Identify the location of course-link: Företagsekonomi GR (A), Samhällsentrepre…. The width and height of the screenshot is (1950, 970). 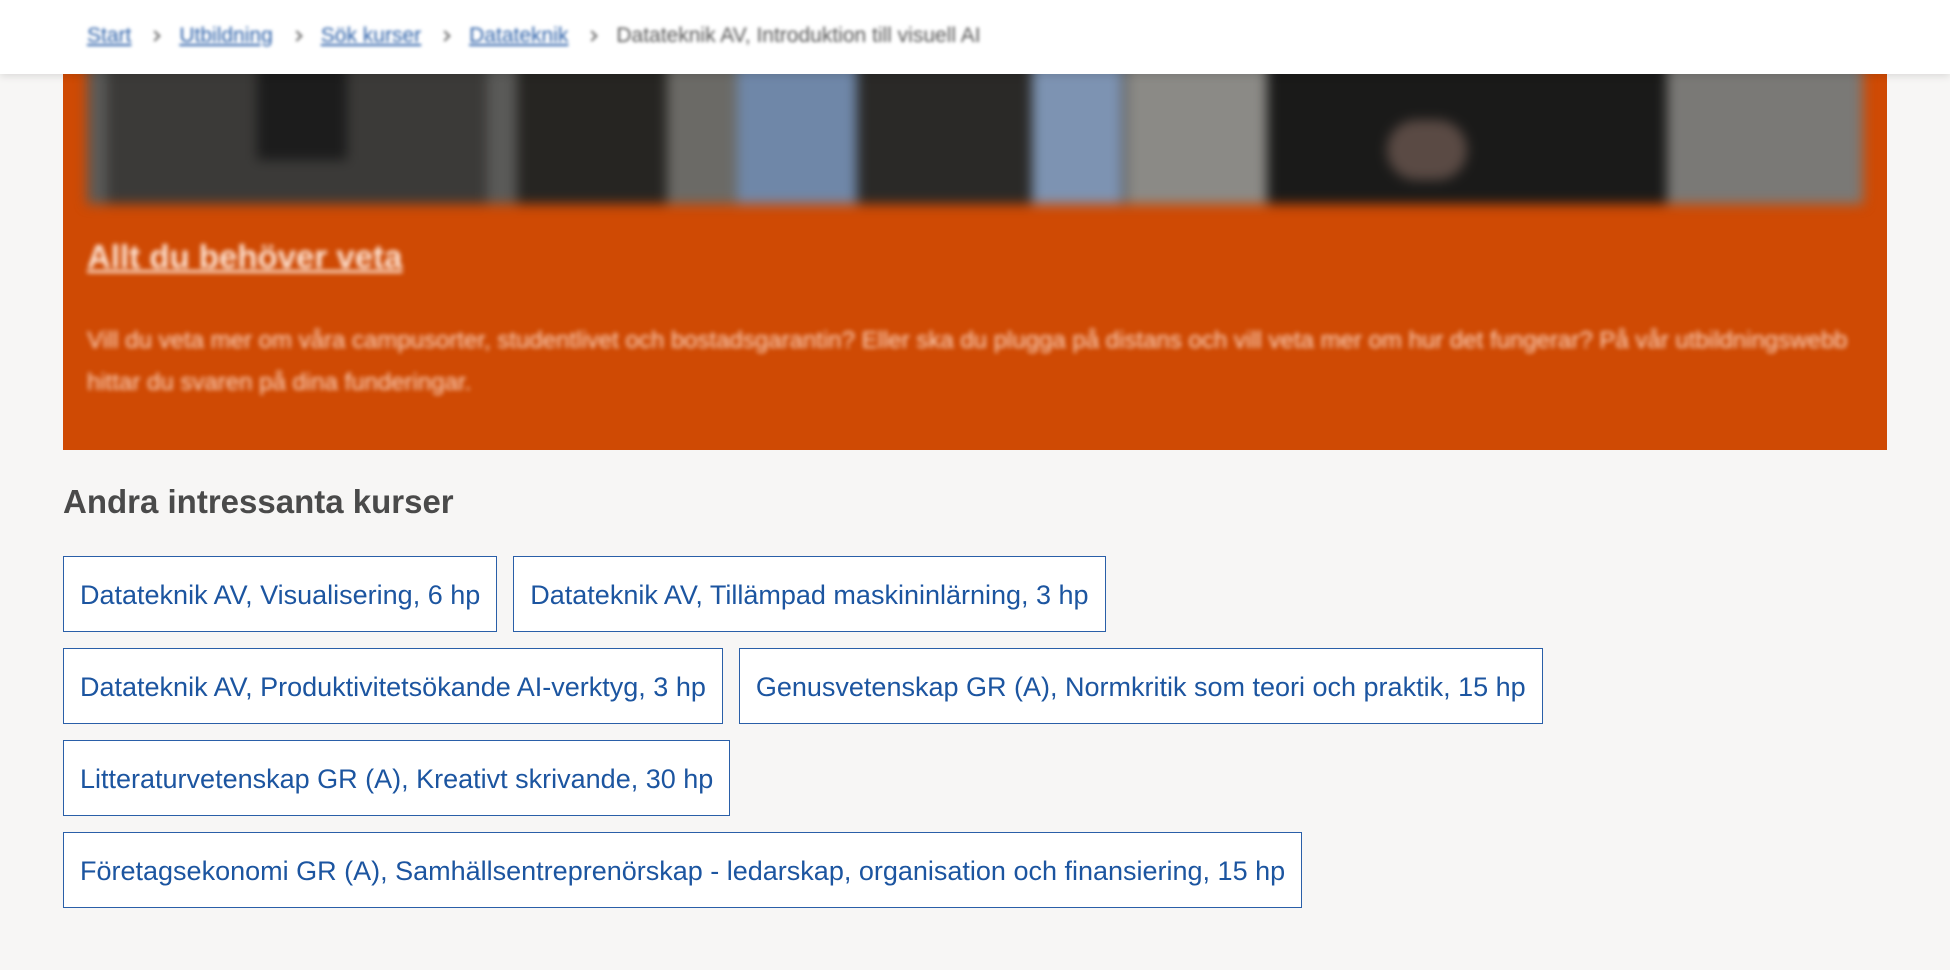
(683, 870).